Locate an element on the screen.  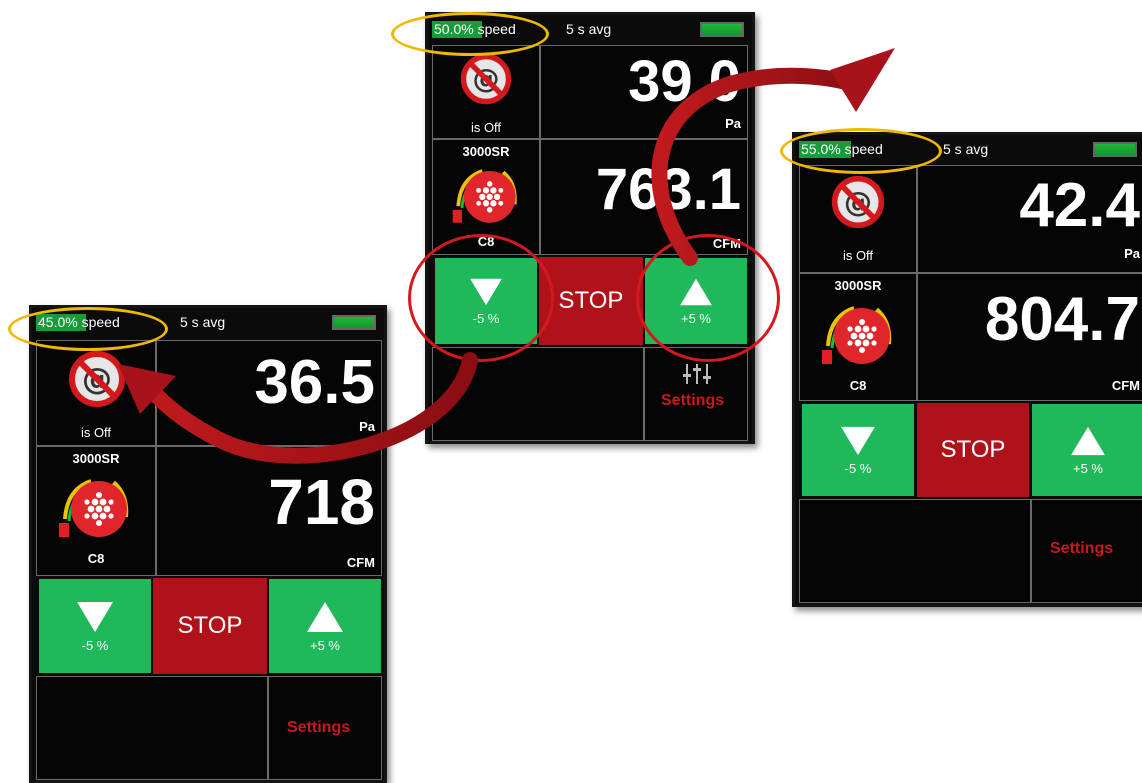
pressure-value: 36.5 is located at coordinates (314, 382).